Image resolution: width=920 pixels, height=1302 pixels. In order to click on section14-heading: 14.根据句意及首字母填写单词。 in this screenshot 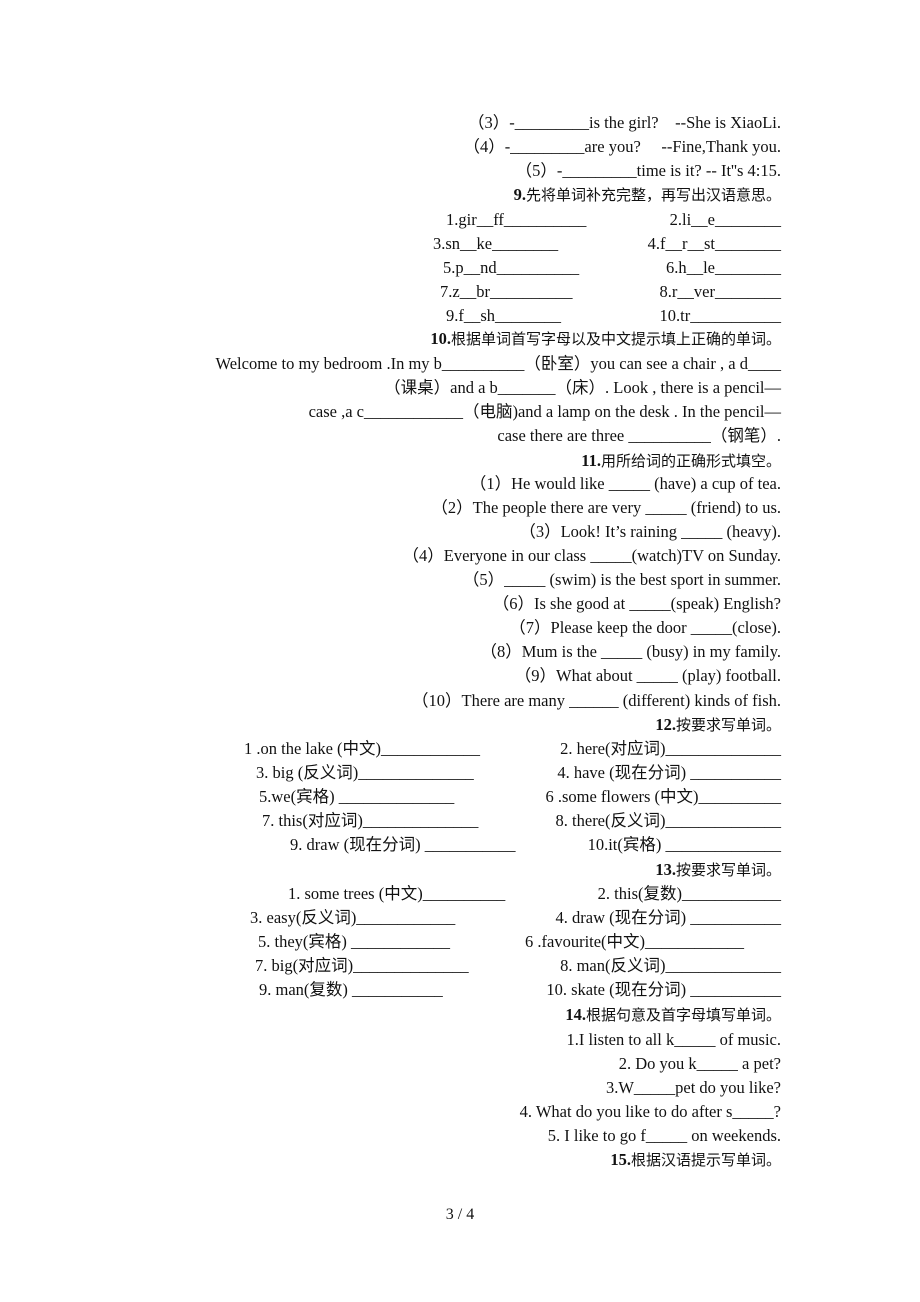, I will do `click(673, 1015)`.